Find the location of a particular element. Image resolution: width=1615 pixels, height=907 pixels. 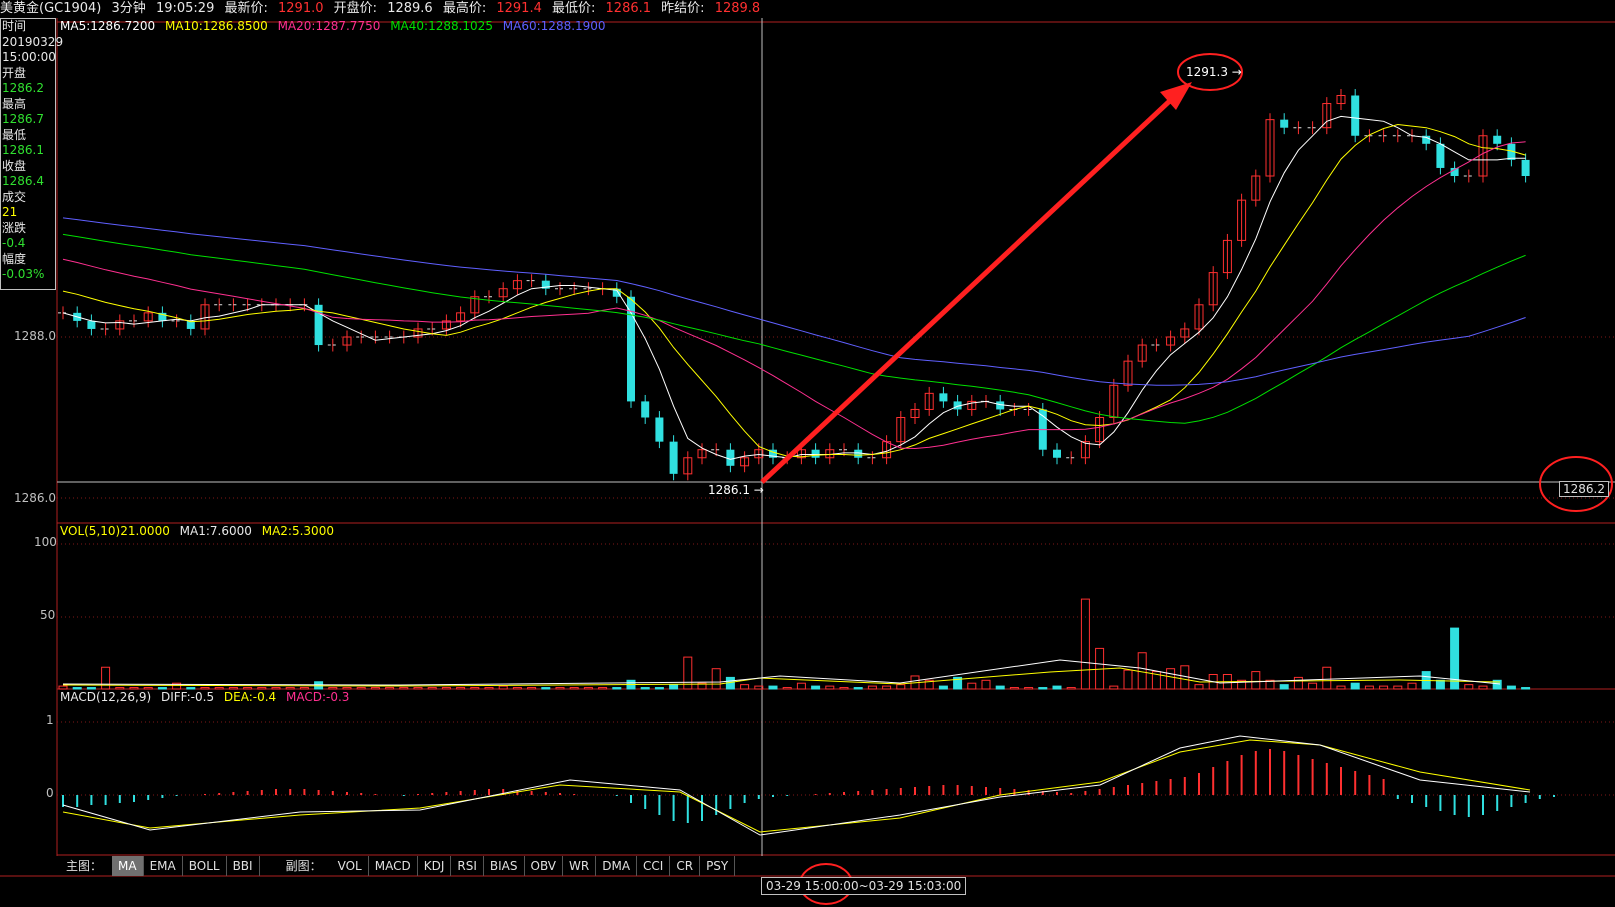

tab-obv: OBV is located at coordinates (544, 866).